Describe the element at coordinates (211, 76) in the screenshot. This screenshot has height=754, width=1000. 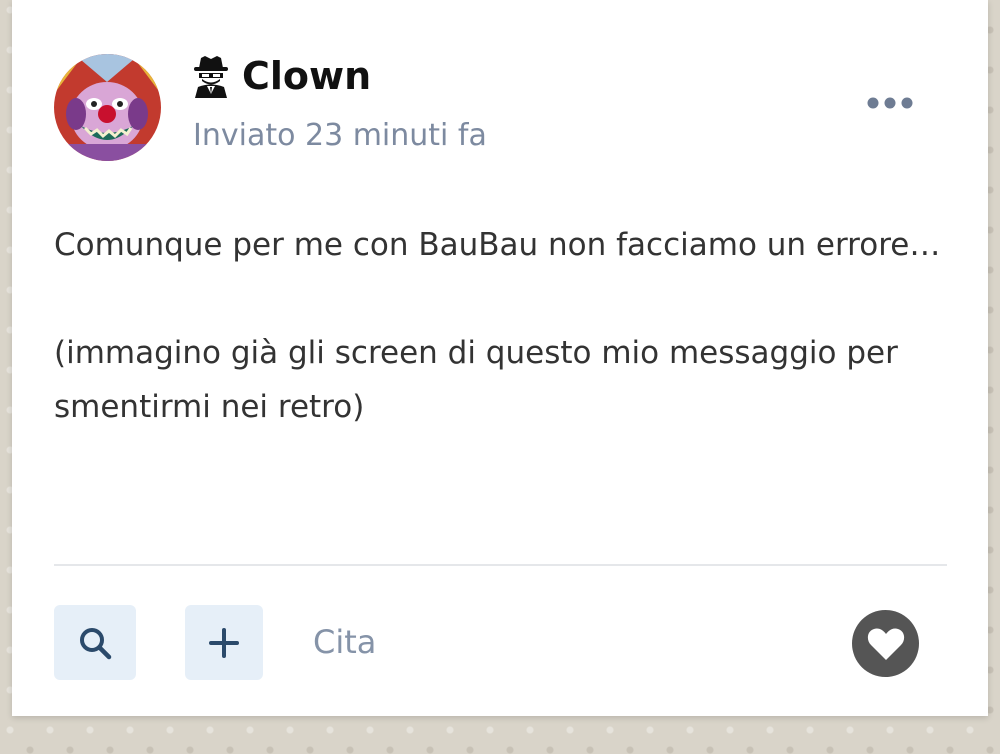
I see `spy-icon` at that location.